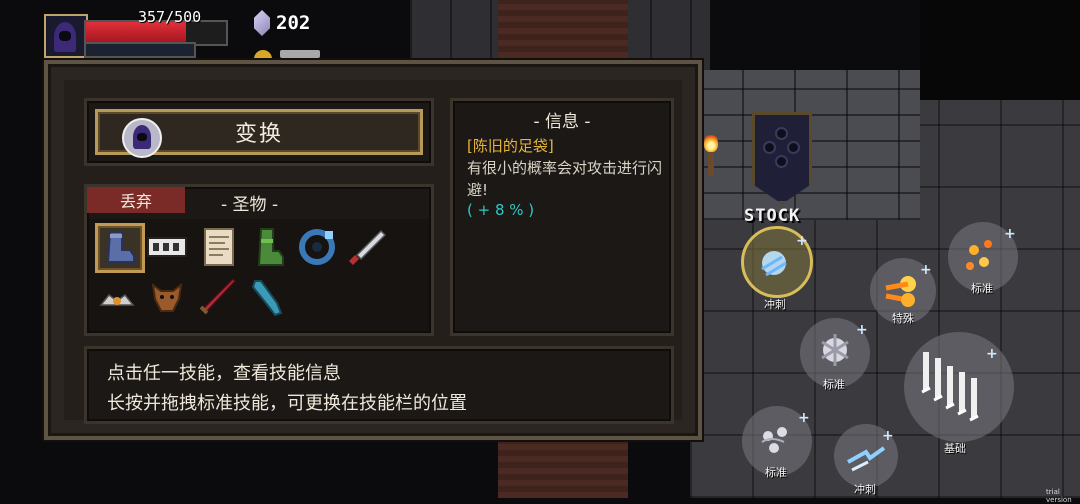 The height and width of the screenshot is (504, 1080). Describe the element at coordinates (120, 248) in the screenshot. I see `boot-icon` at that location.